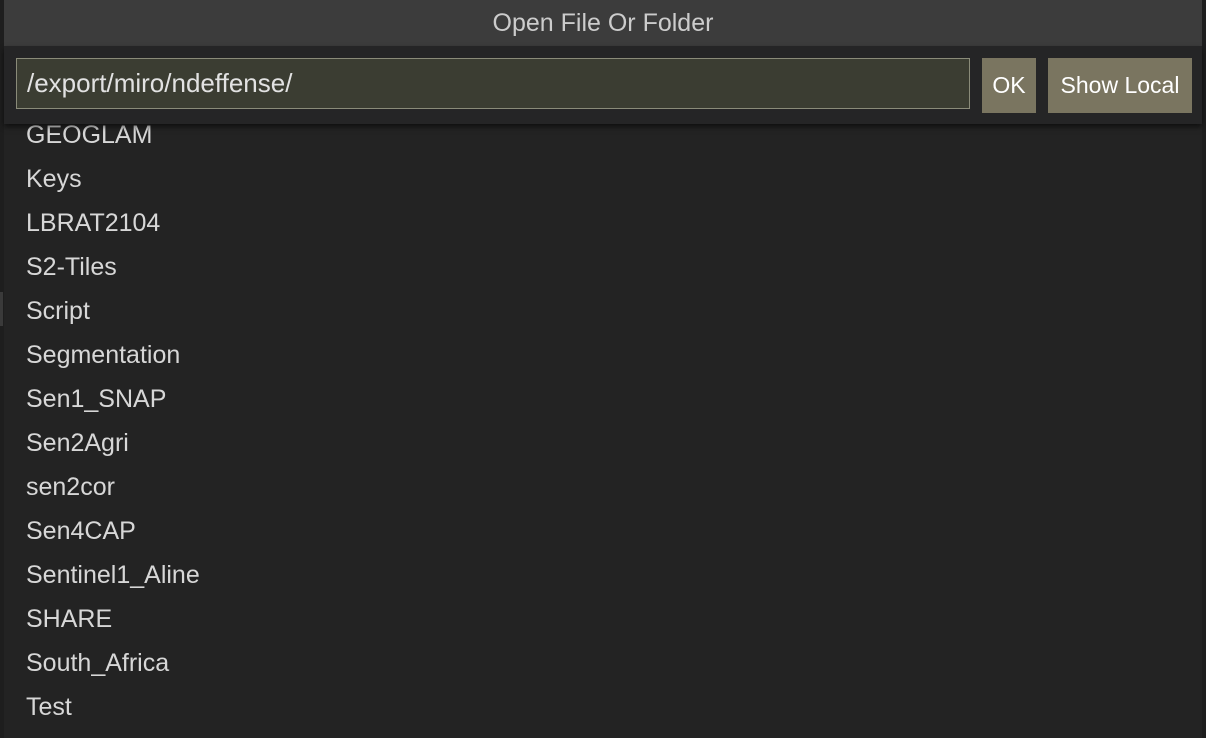 The width and height of the screenshot is (1206, 738). I want to click on folder-item: Sen2Agri, so click(603, 443).